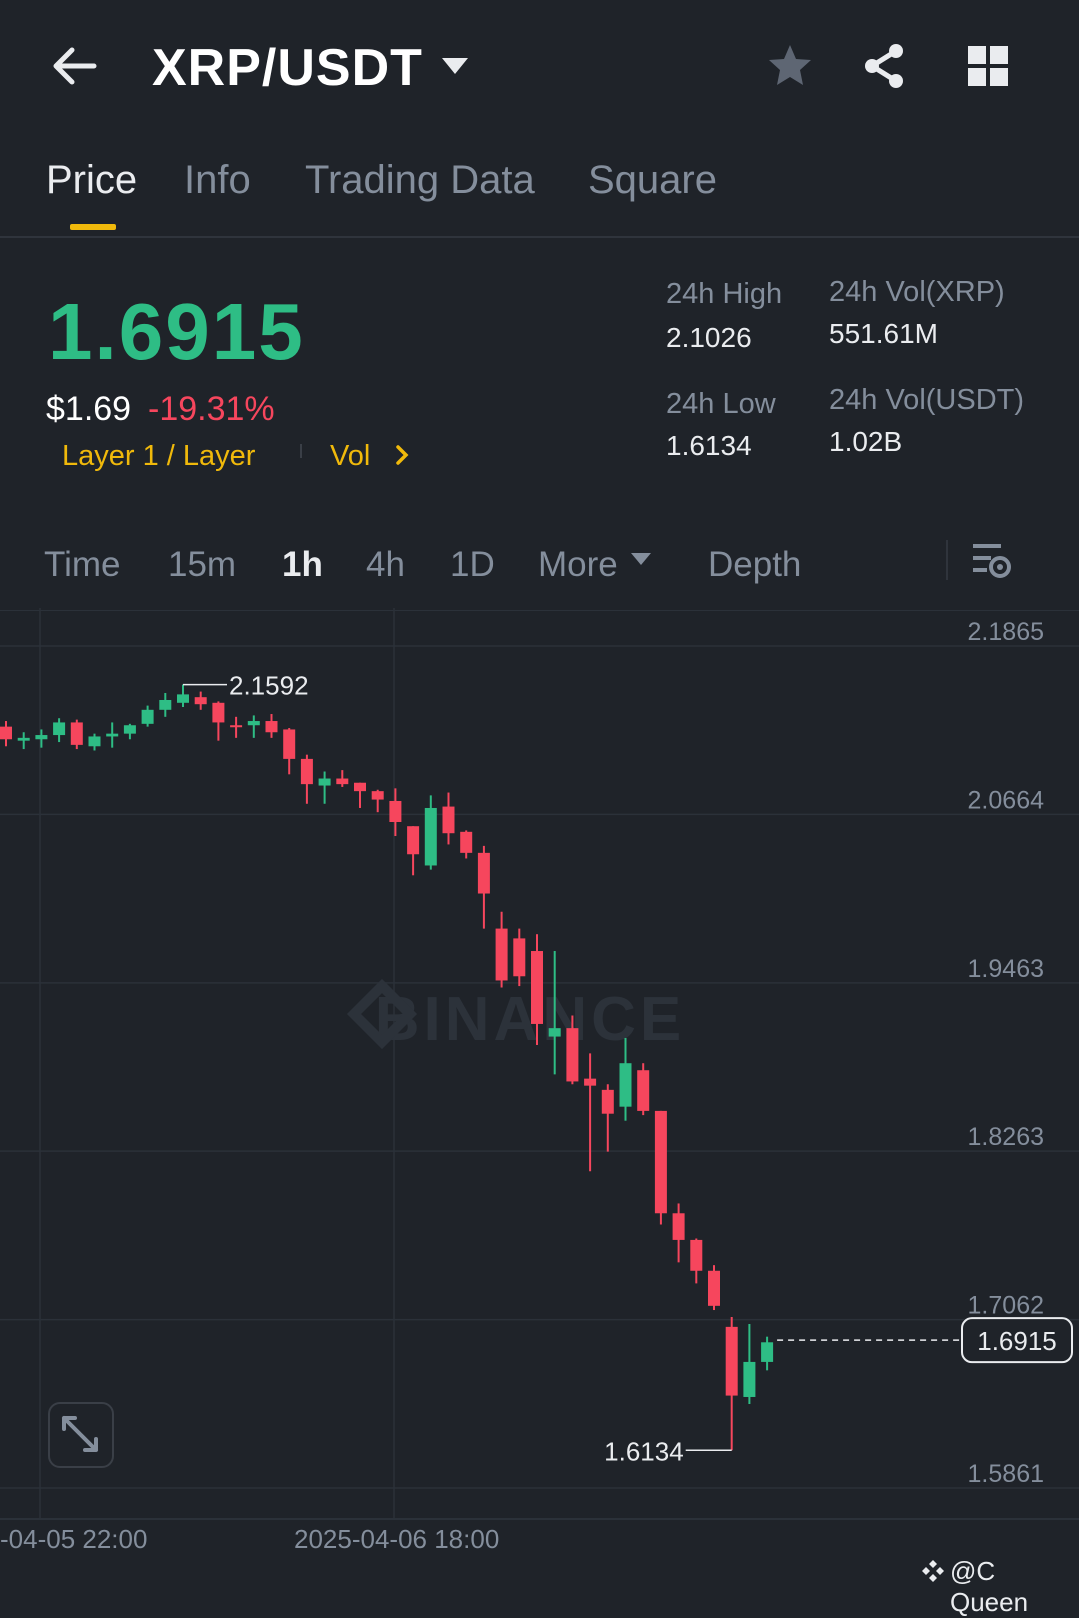 The width and height of the screenshot is (1079, 1618). I want to click on back-arrow-icon, so click(76, 66).